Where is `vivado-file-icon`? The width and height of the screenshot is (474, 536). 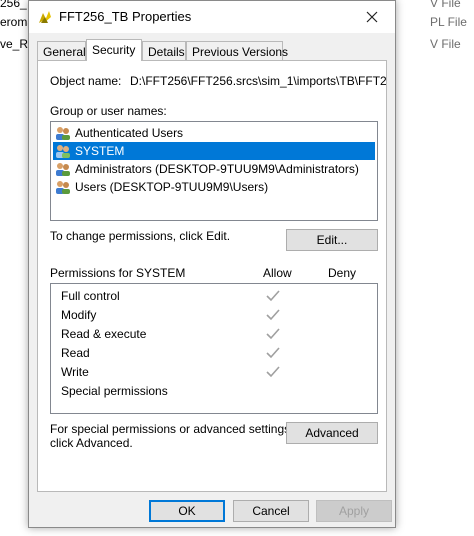
vivado-file-icon is located at coordinates (45, 17).